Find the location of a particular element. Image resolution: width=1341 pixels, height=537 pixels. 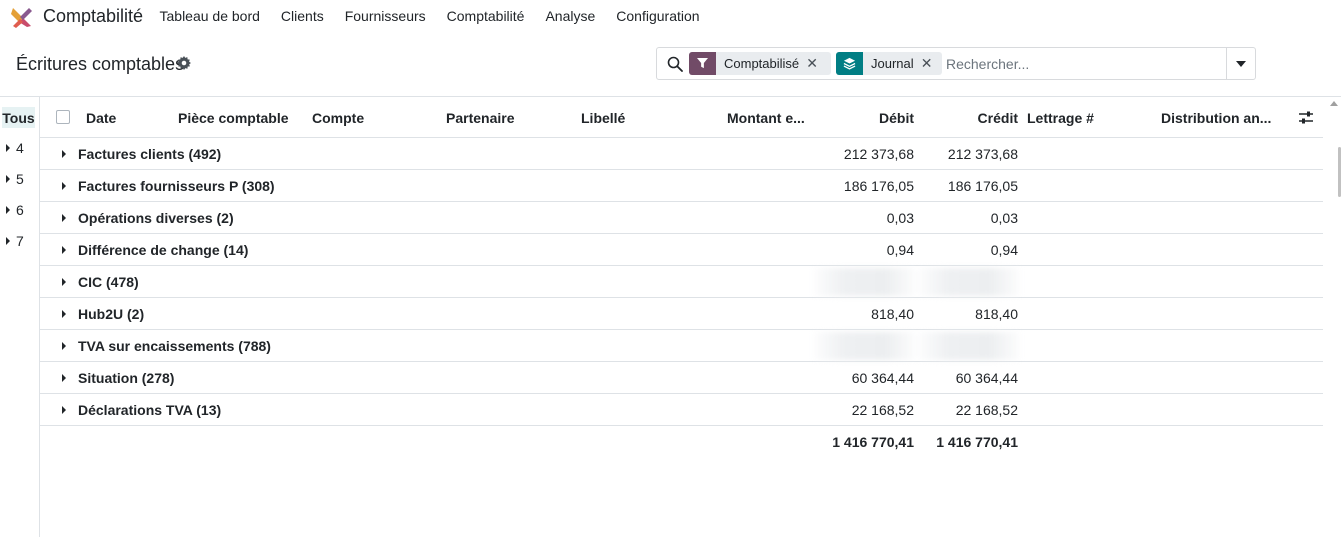

menu-fournisseurs: Fournisseurs is located at coordinates (385, 16).